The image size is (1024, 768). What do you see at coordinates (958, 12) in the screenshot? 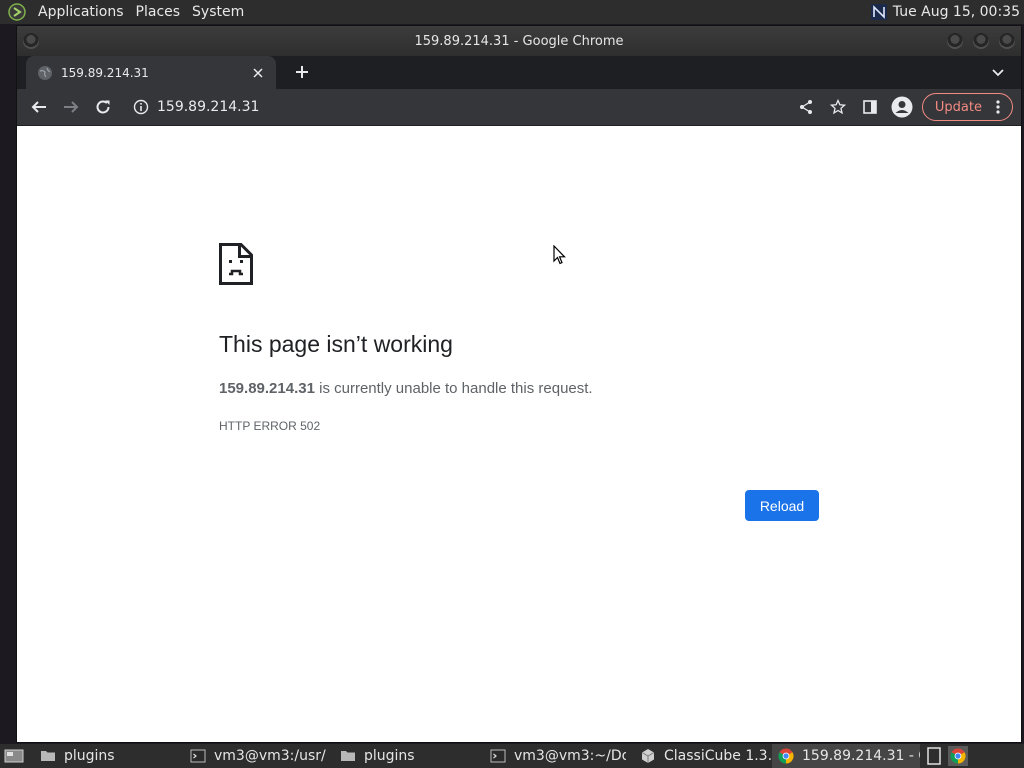
I see `clock: Tue Aug 15, 00:35` at bounding box center [958, 12].